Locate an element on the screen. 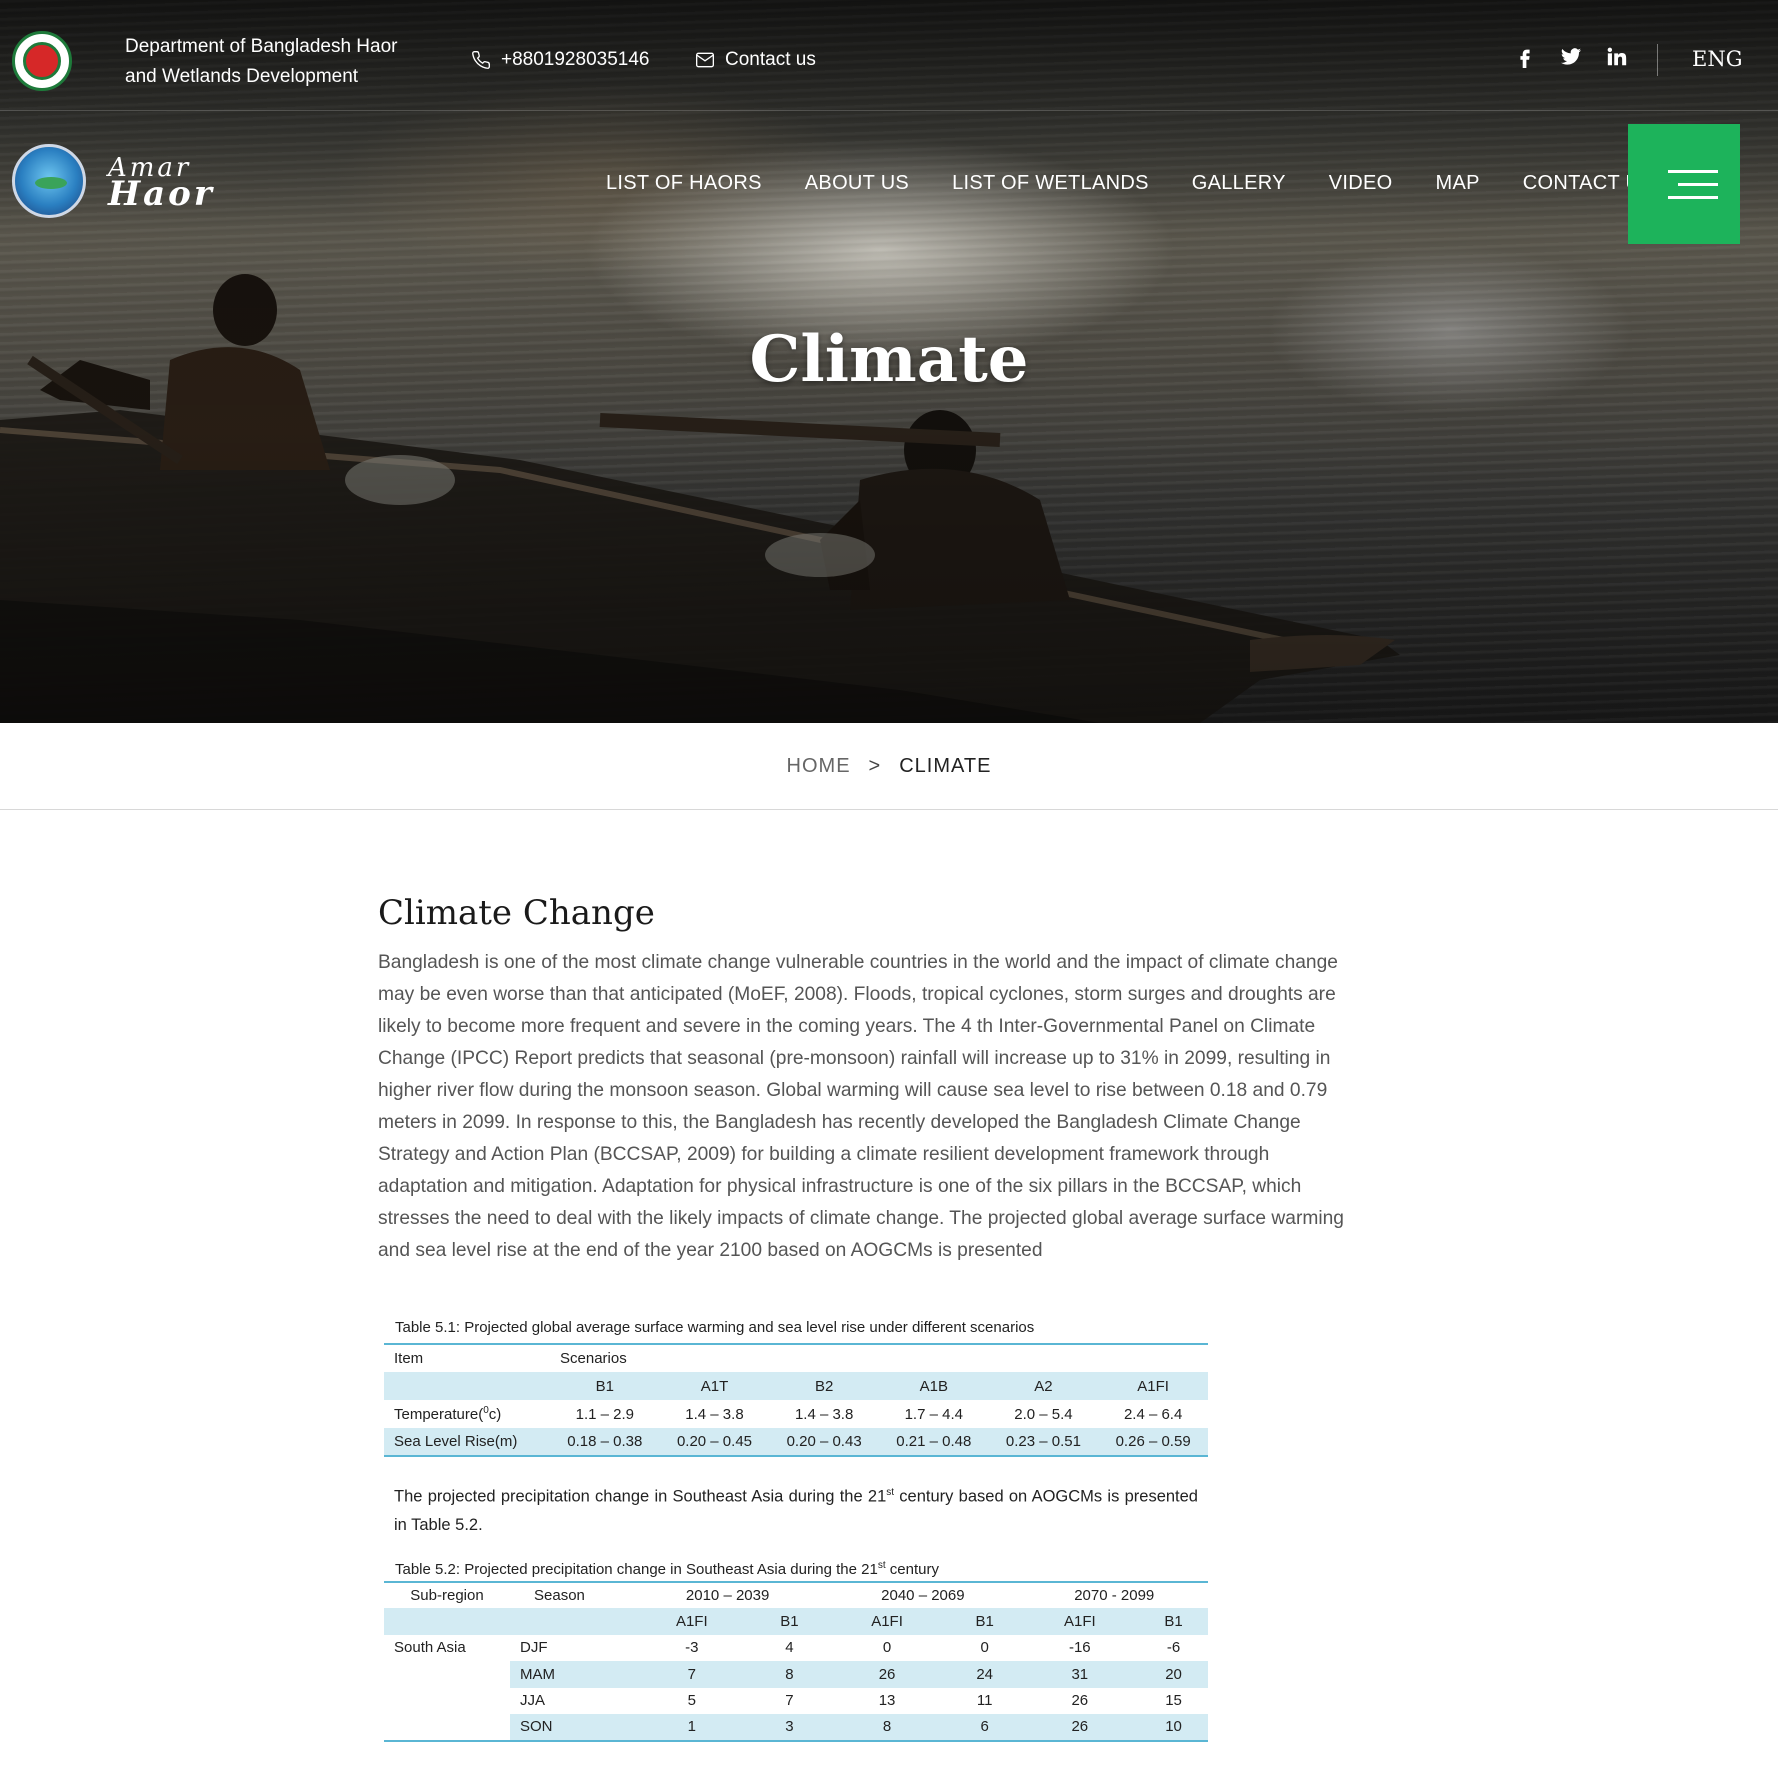 The height and width of the screenshot is (1768, 1778). phone-link: +8801928035146 is located at coordinates (560, 60).